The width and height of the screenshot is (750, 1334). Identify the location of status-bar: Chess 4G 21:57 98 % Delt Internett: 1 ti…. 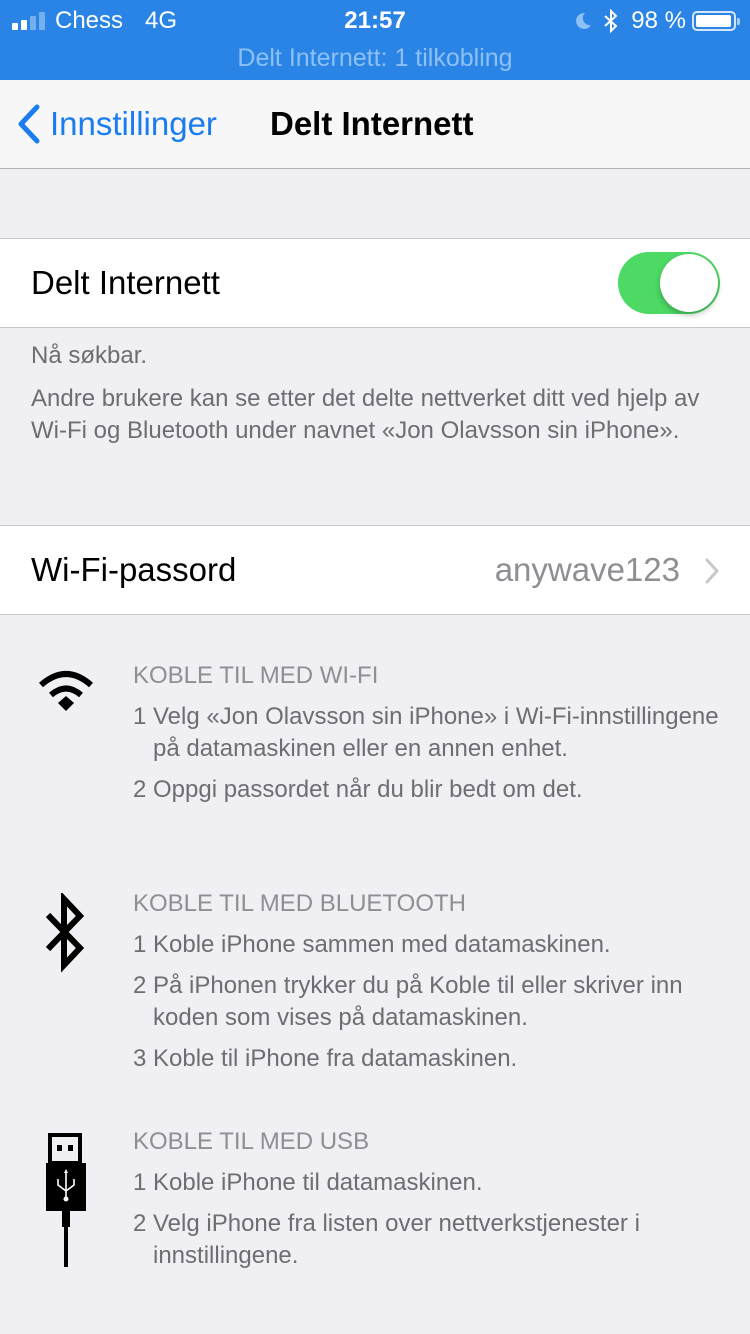
(375, 40).